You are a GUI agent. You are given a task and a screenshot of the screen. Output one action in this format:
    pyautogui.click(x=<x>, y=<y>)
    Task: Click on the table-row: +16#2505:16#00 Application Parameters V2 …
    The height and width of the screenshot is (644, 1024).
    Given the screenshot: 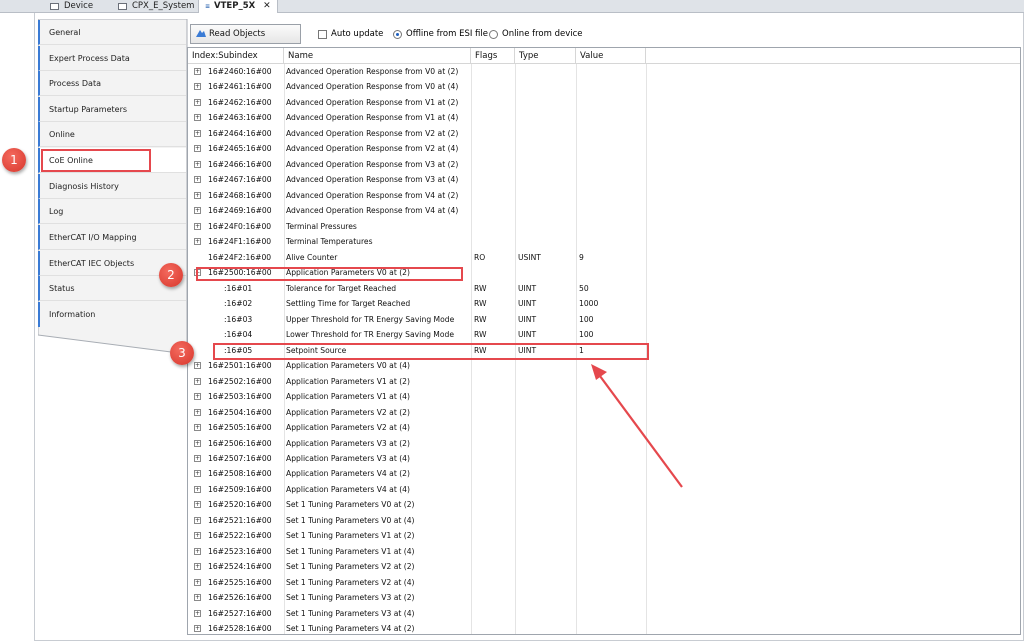 What is the action you would take?
    pyautogui.click(x=417, y=428)
    